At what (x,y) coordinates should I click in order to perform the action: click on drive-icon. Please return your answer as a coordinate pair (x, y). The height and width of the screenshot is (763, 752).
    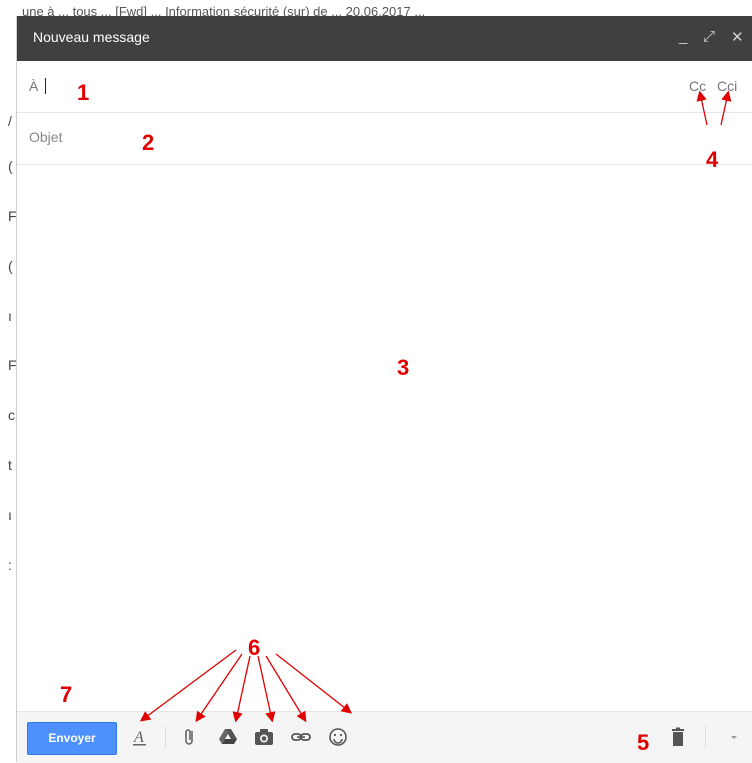
    Looking at the image, I should click on (228, 737).